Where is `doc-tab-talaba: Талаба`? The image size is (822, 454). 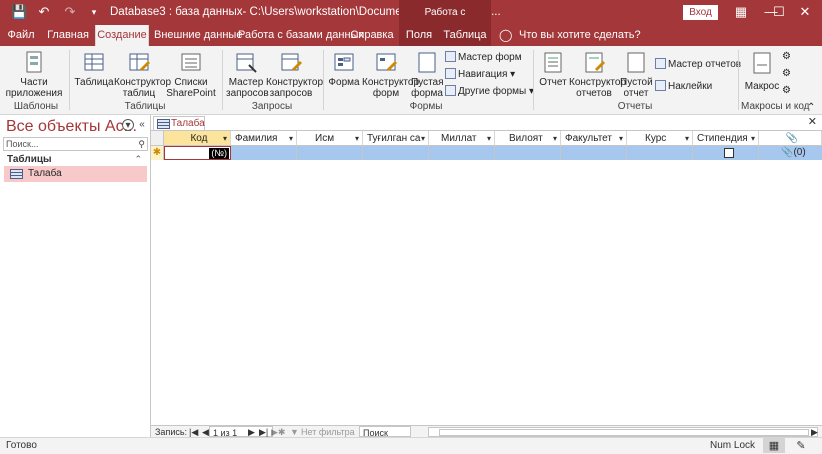
doc-tab-talaba: Талаба is located at coordinates (179, 123).